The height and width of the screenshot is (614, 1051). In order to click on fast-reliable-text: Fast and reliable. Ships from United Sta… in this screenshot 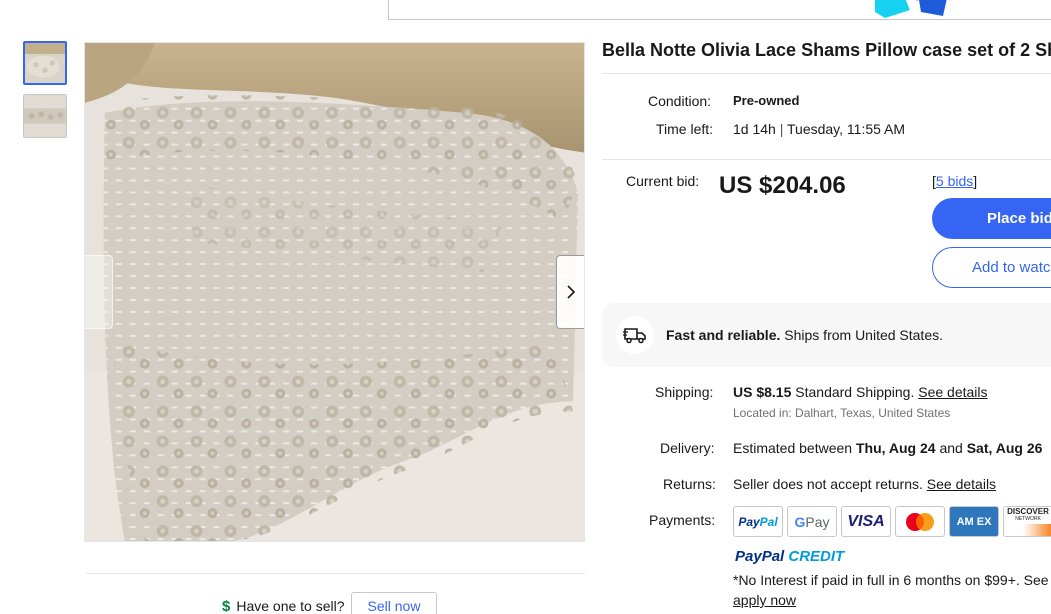, I will do `click(804, 335)`.